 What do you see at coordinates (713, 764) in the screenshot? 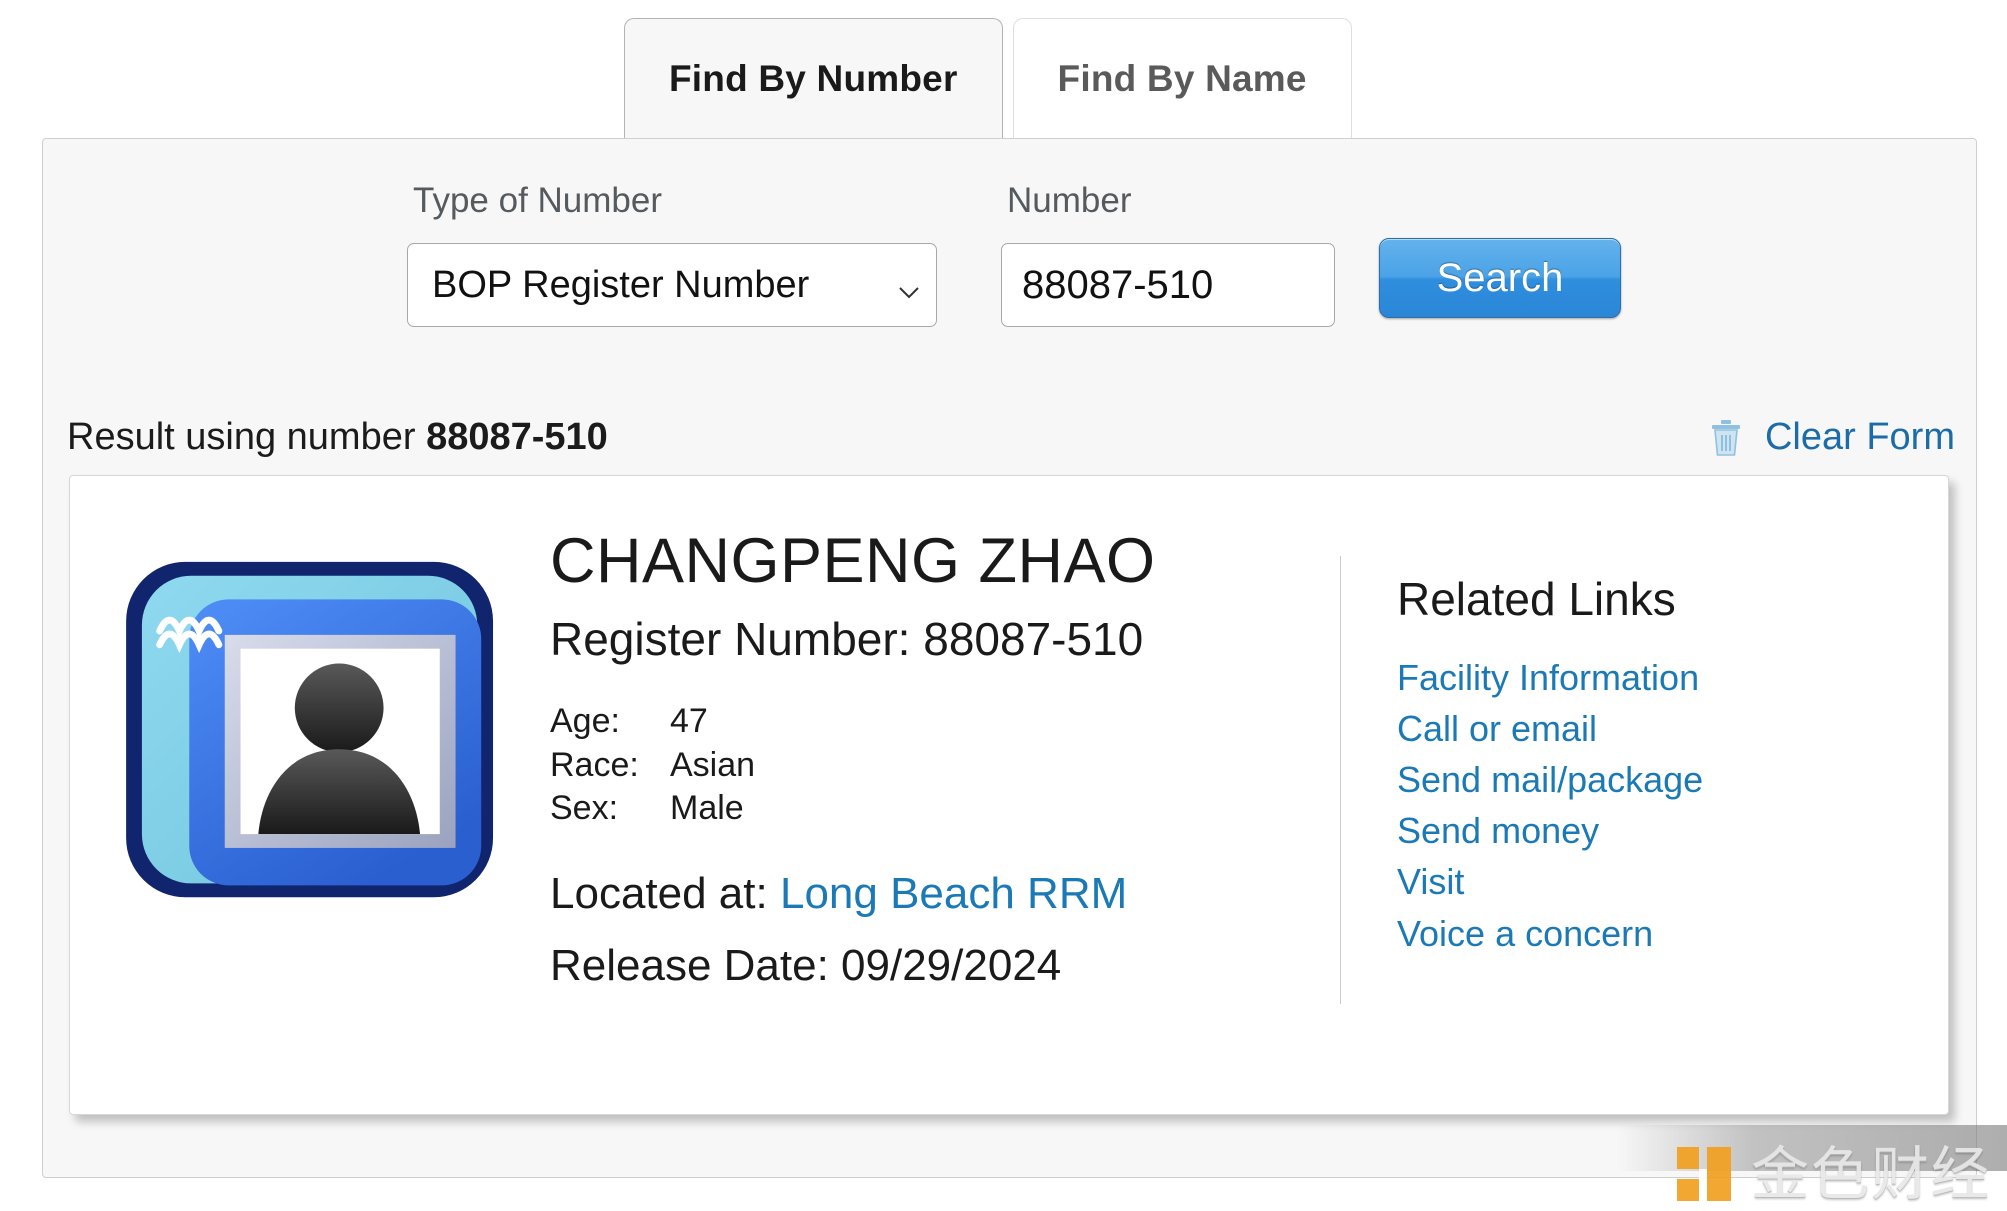
I see `attribute-value-race: Asian` at bounding box center [713, 764].